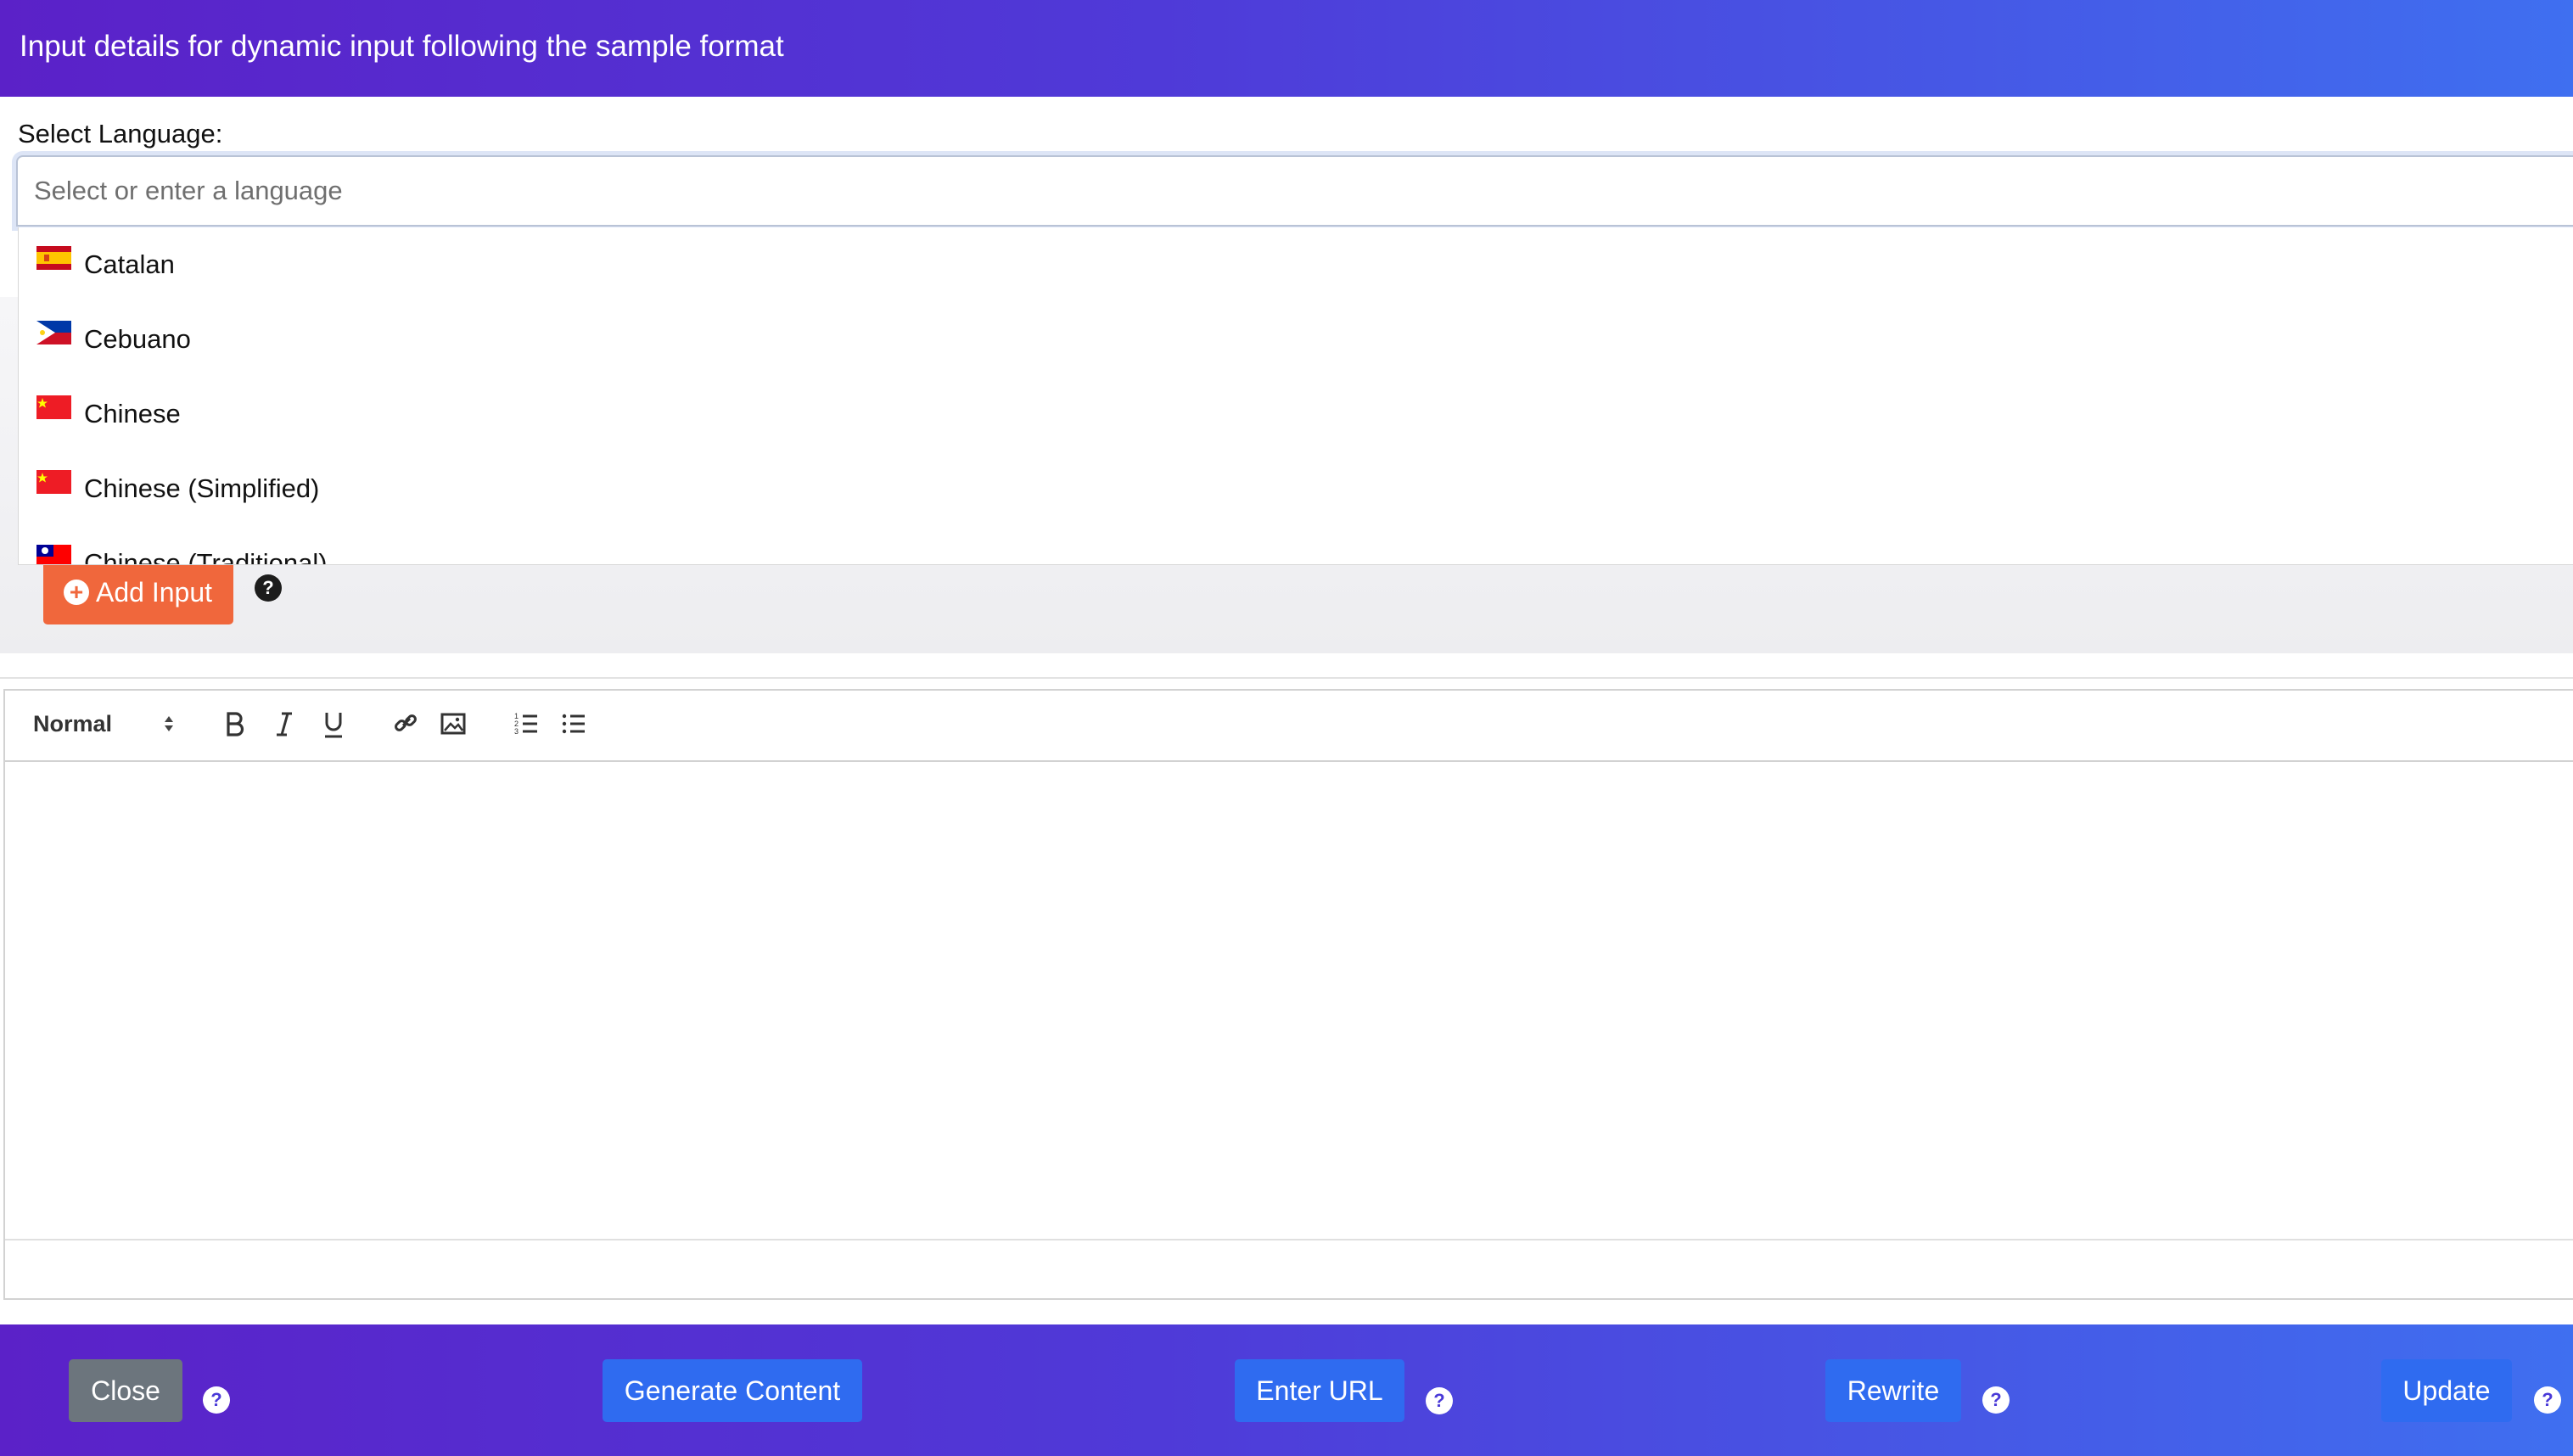  What do you see at coordinates (2446, 1391) in the screenshot?
I see `update-button: Update` at bounding box center [2446, 1391].